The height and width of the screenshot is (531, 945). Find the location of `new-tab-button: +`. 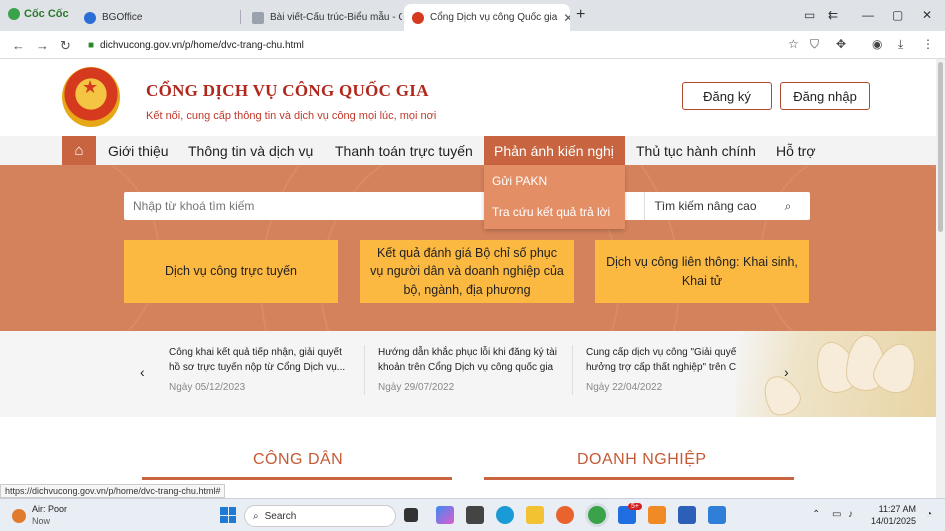

new-tab-button: + is located at coordinates (580, 15).